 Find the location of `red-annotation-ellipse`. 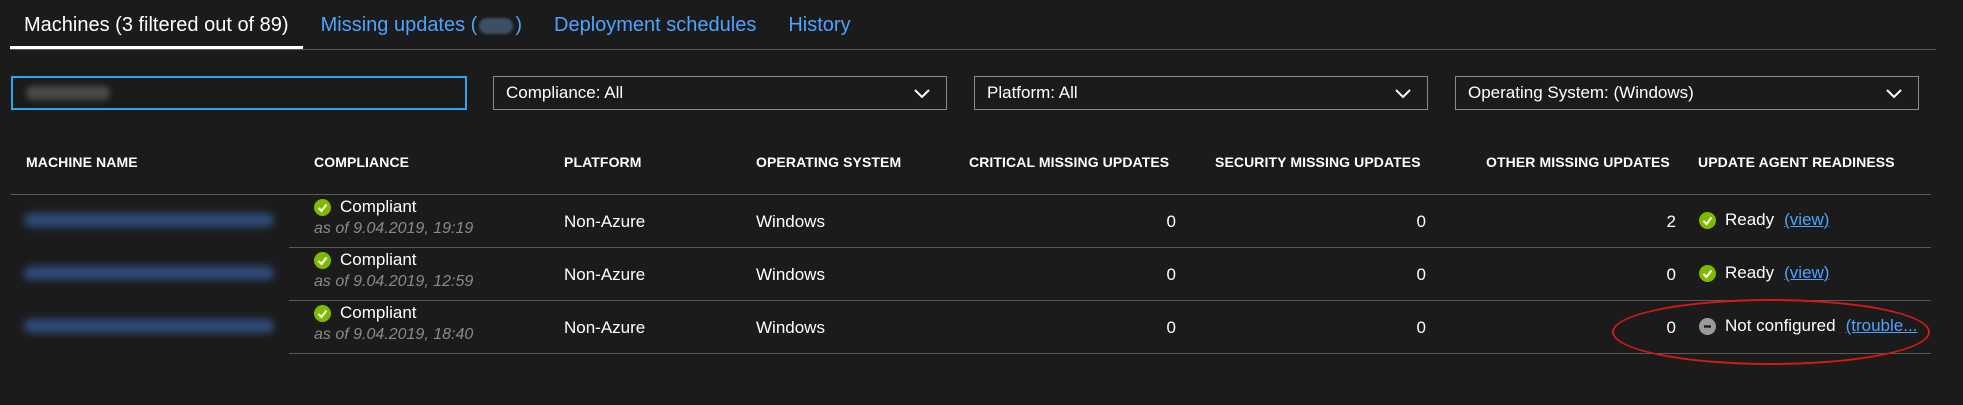

red-annotation-ellipse is located at coordinates (1771, 332).